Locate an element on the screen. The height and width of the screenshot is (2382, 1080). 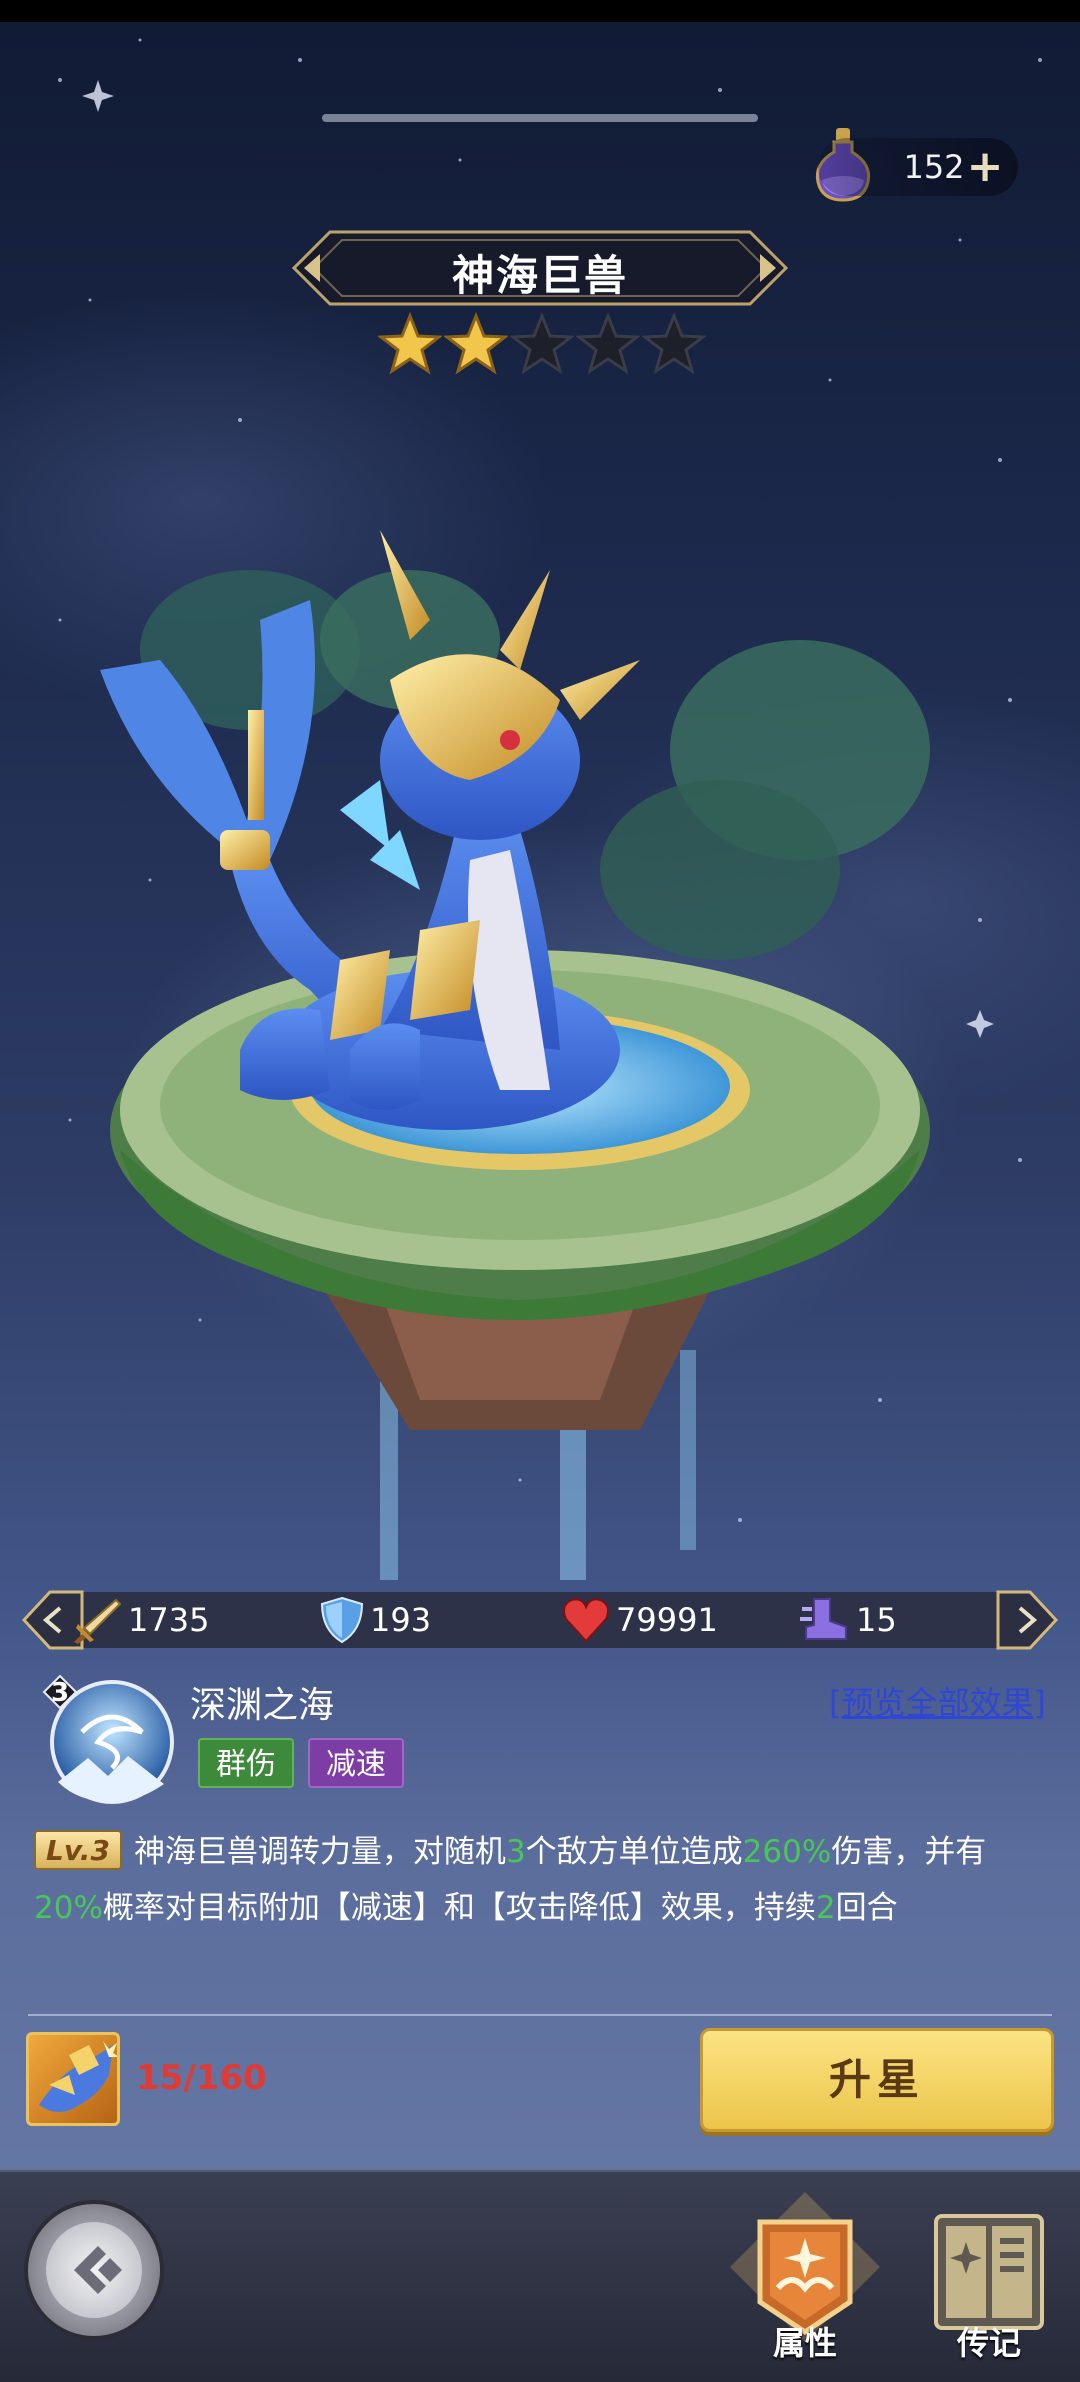
defense-stat: 193 is located at coordinates (375, 1620).